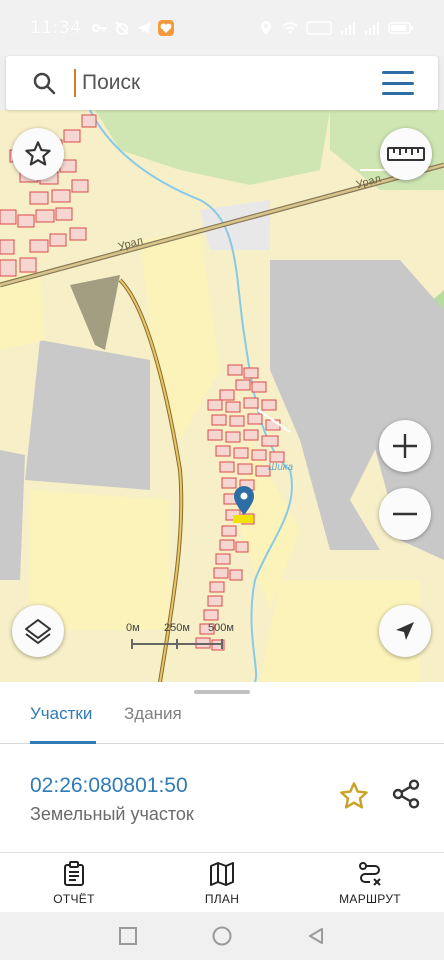 Image resolution: width=444 pixels, height=960 pixels. I want to click on status-left-icons, so click(132, 28).